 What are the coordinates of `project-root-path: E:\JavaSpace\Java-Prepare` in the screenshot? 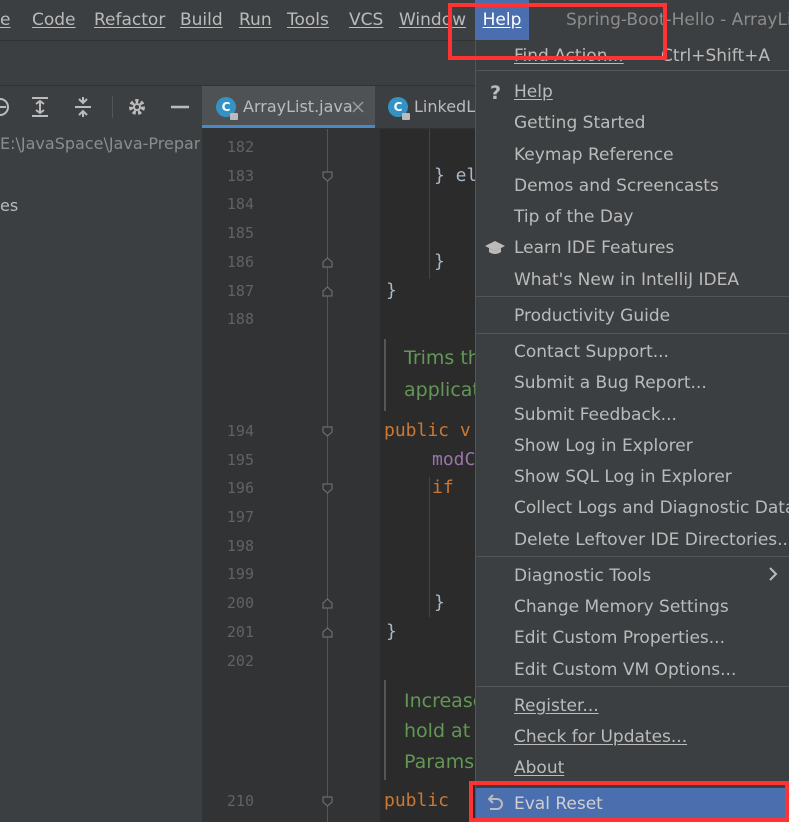 It's located at (100, 144).